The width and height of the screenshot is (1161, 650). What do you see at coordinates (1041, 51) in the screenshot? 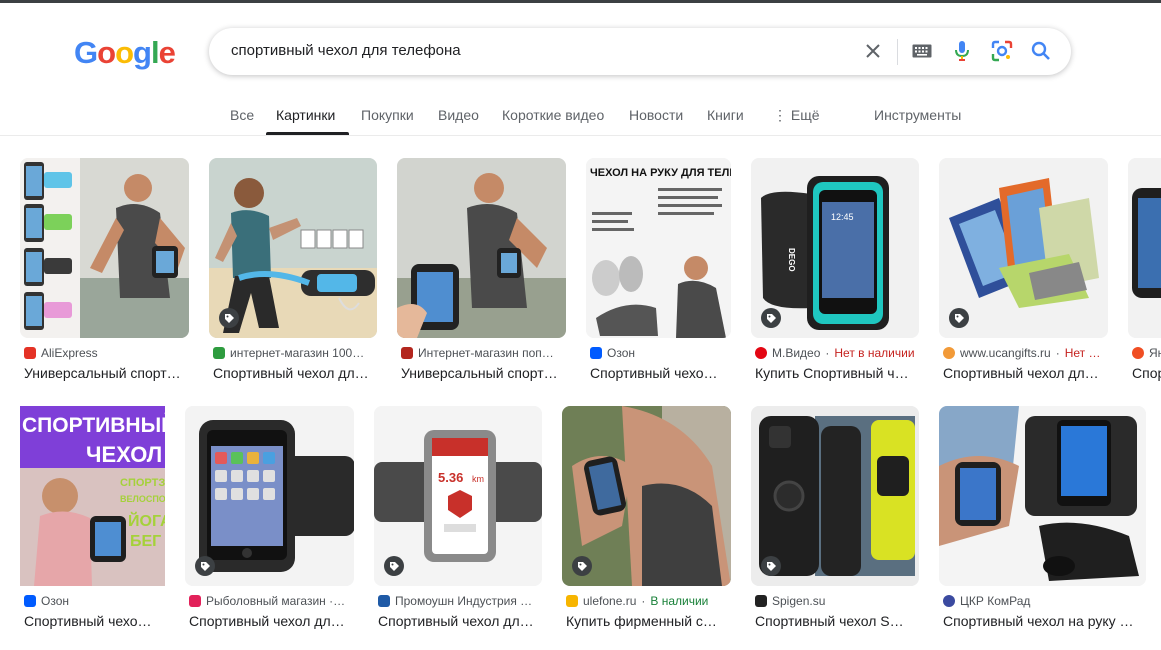
I see `search-icon` at bounding box center [1041, 51].